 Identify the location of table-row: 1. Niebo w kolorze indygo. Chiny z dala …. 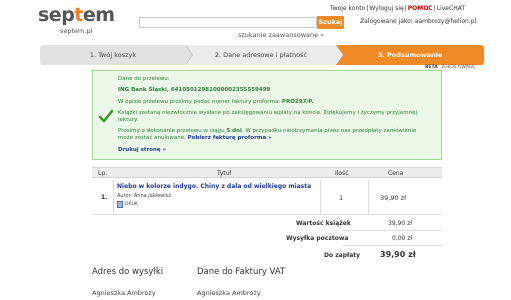
(267, 197).